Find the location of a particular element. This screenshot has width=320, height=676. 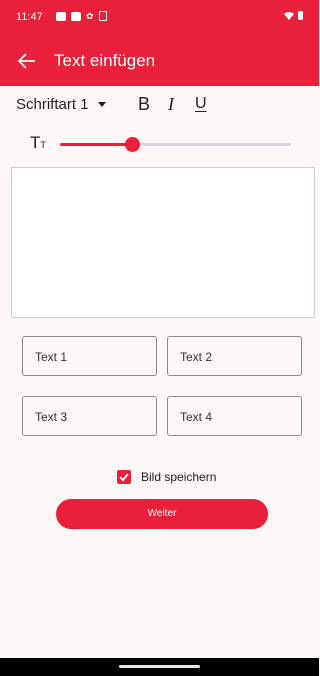

text-option-3: Text 3 is located at coordinates (89, 416).